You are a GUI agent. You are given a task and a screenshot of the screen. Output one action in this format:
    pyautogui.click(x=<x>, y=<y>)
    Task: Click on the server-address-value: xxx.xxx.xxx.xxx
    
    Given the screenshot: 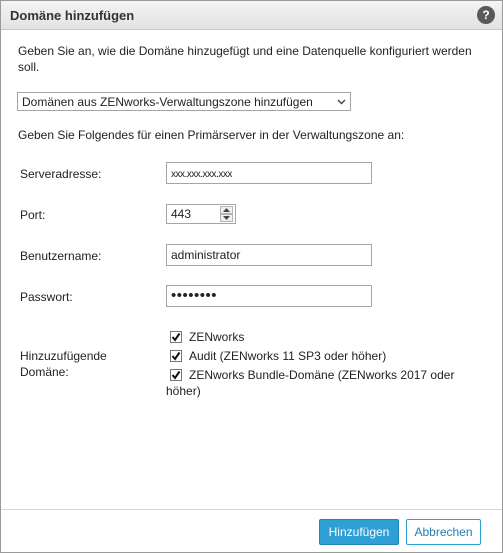 What is the action you would take?
    pyautogui.click(x=201, y=174)
    